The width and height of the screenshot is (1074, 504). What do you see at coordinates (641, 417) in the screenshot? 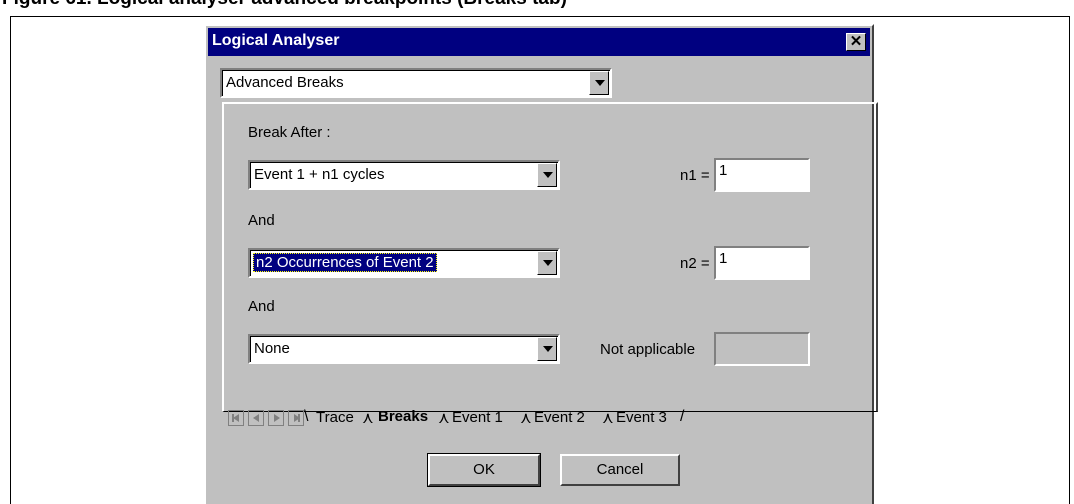
I see `tab-event-3: Event 3` at bounding box center [641, 417].